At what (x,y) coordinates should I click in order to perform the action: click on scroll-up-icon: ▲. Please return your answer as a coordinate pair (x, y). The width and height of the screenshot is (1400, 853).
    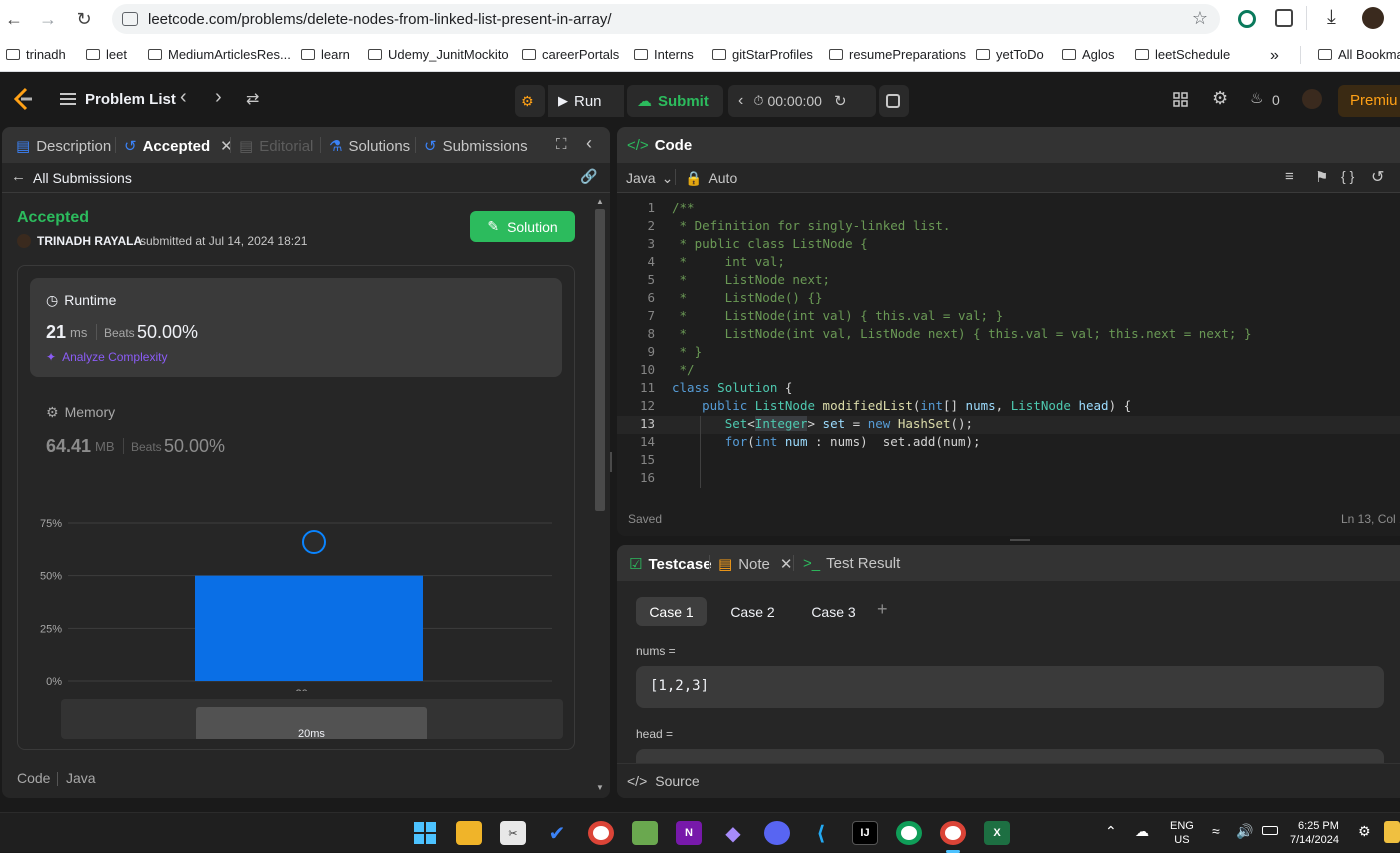
    Looking at the image, I should click on (600, 201).